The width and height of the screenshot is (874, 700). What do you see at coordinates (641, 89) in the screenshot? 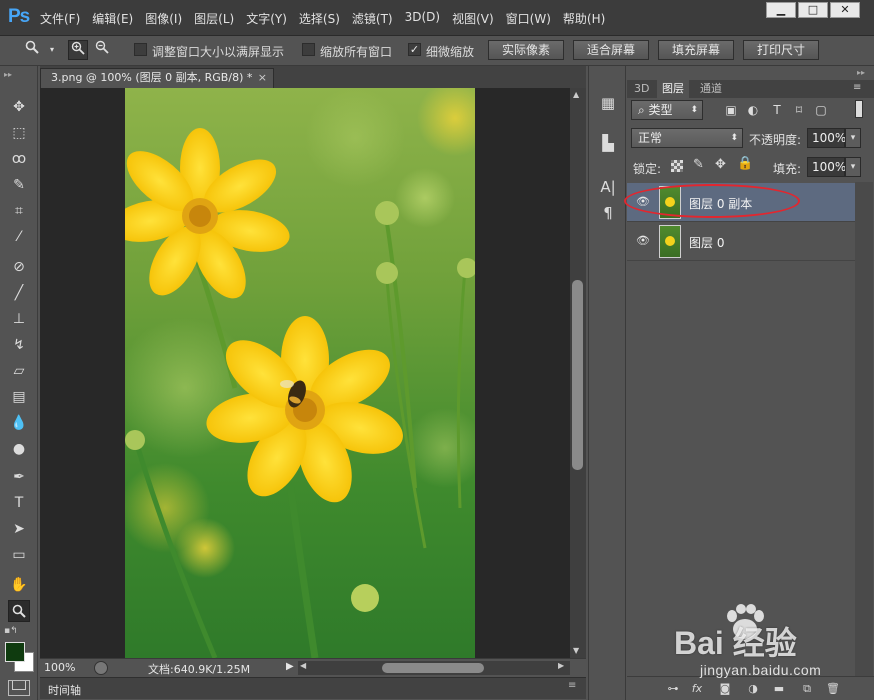
I see `tab-3d: 3D` at bounding box center [641, 89].